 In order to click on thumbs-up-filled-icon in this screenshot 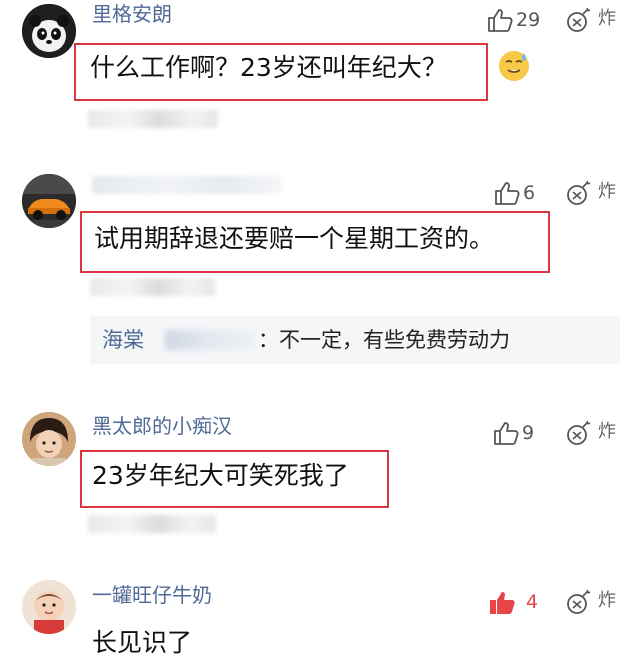, I will do `click(502, 603)`.